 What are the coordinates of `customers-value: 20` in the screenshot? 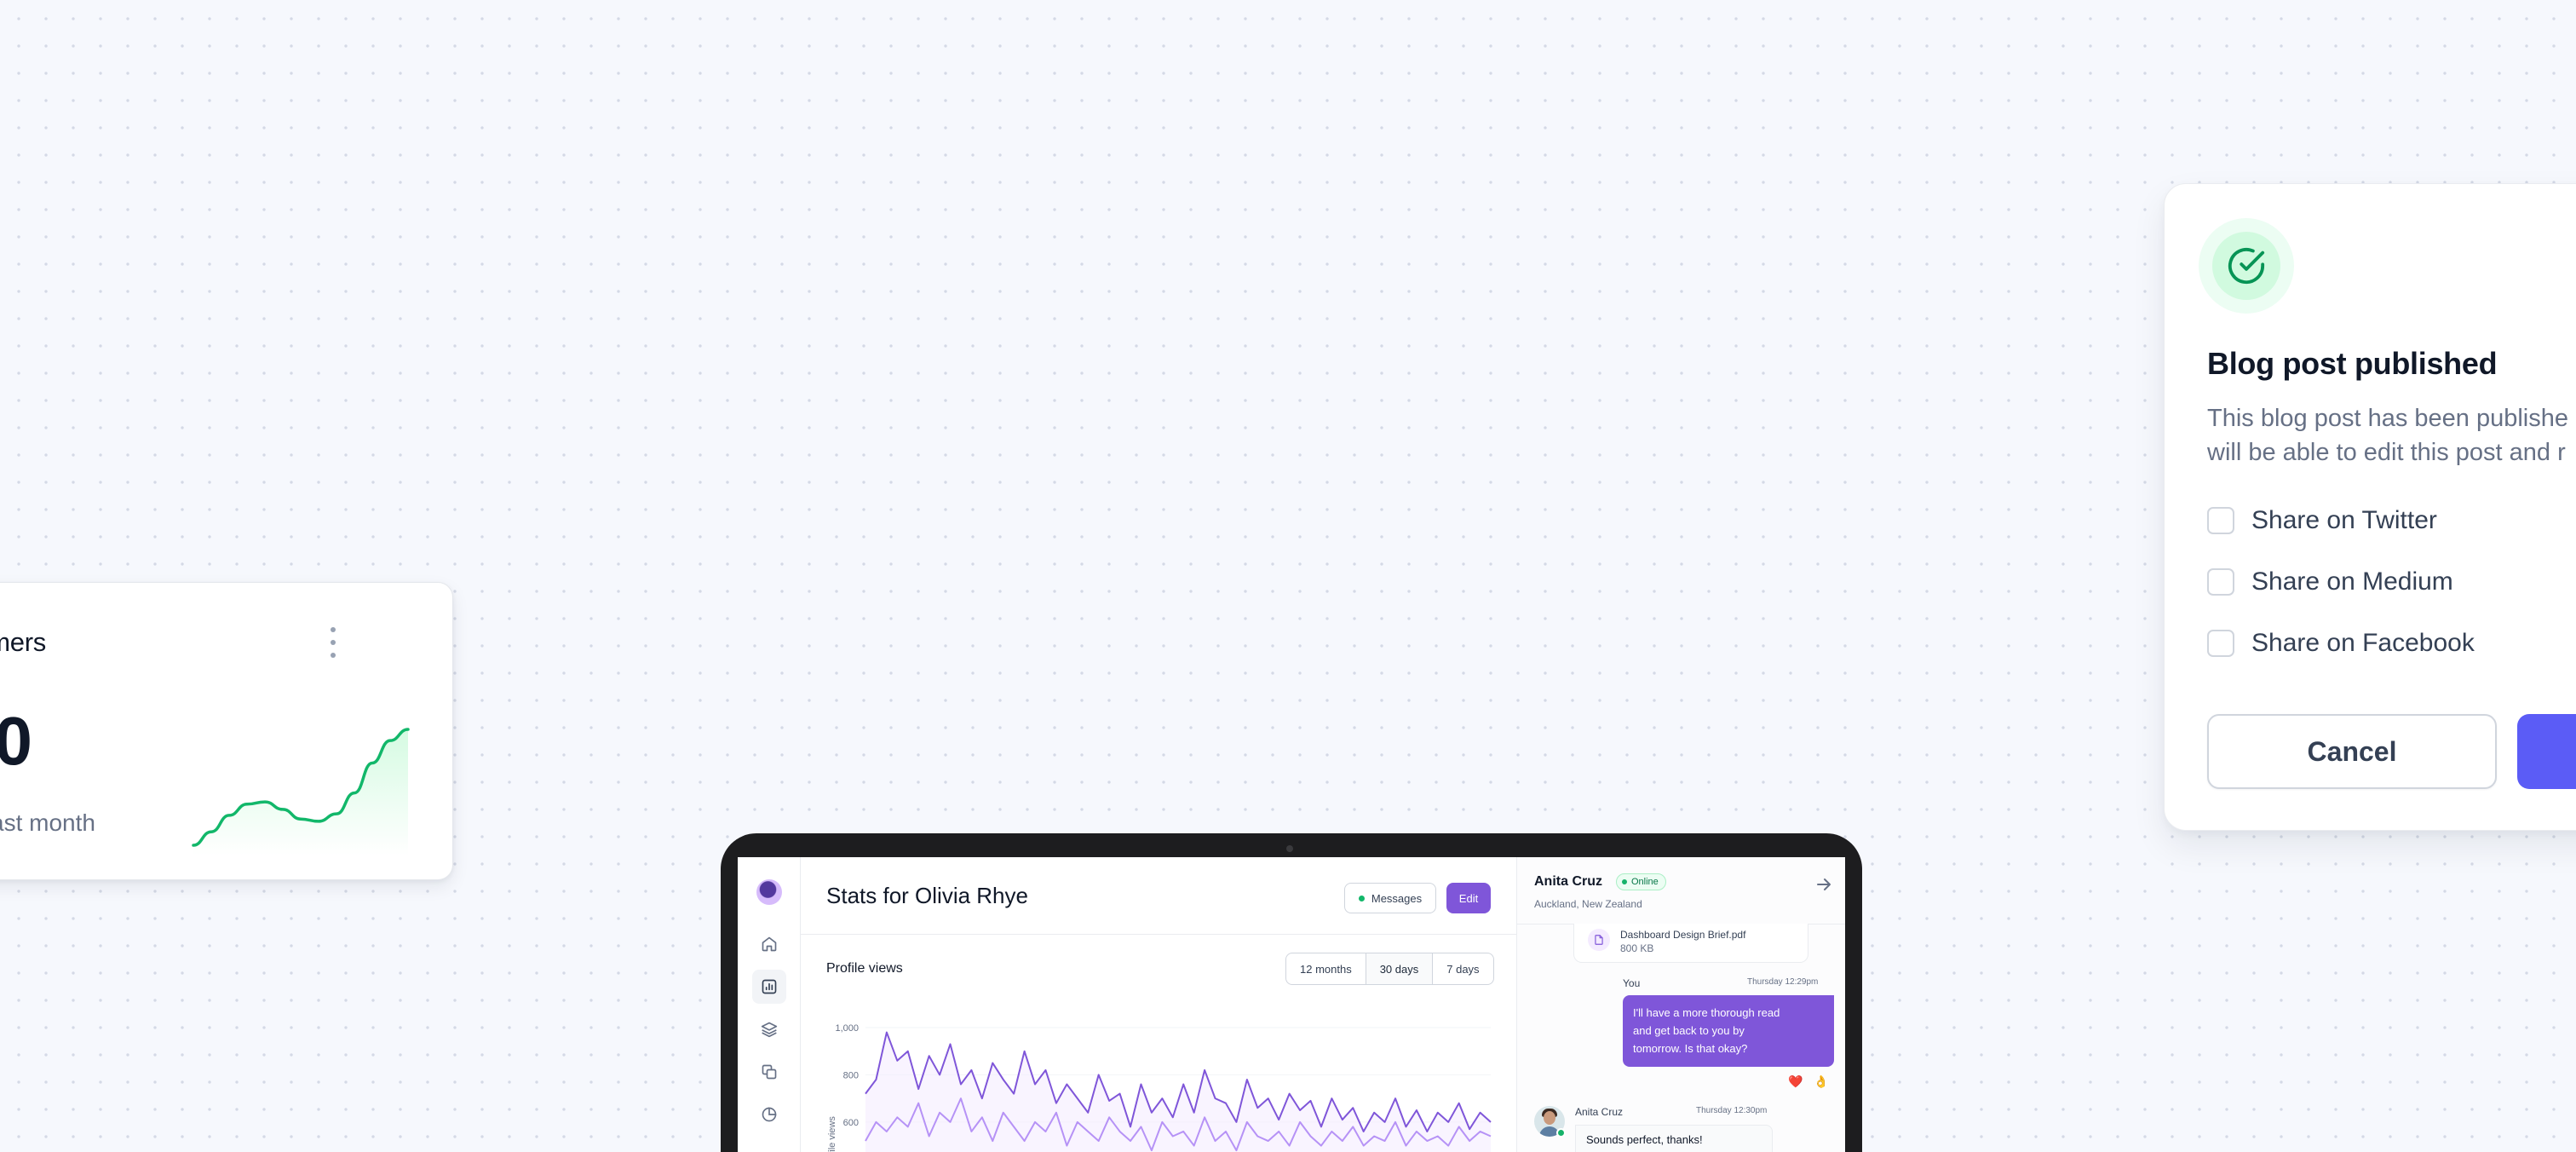 It's located at (16, 741).